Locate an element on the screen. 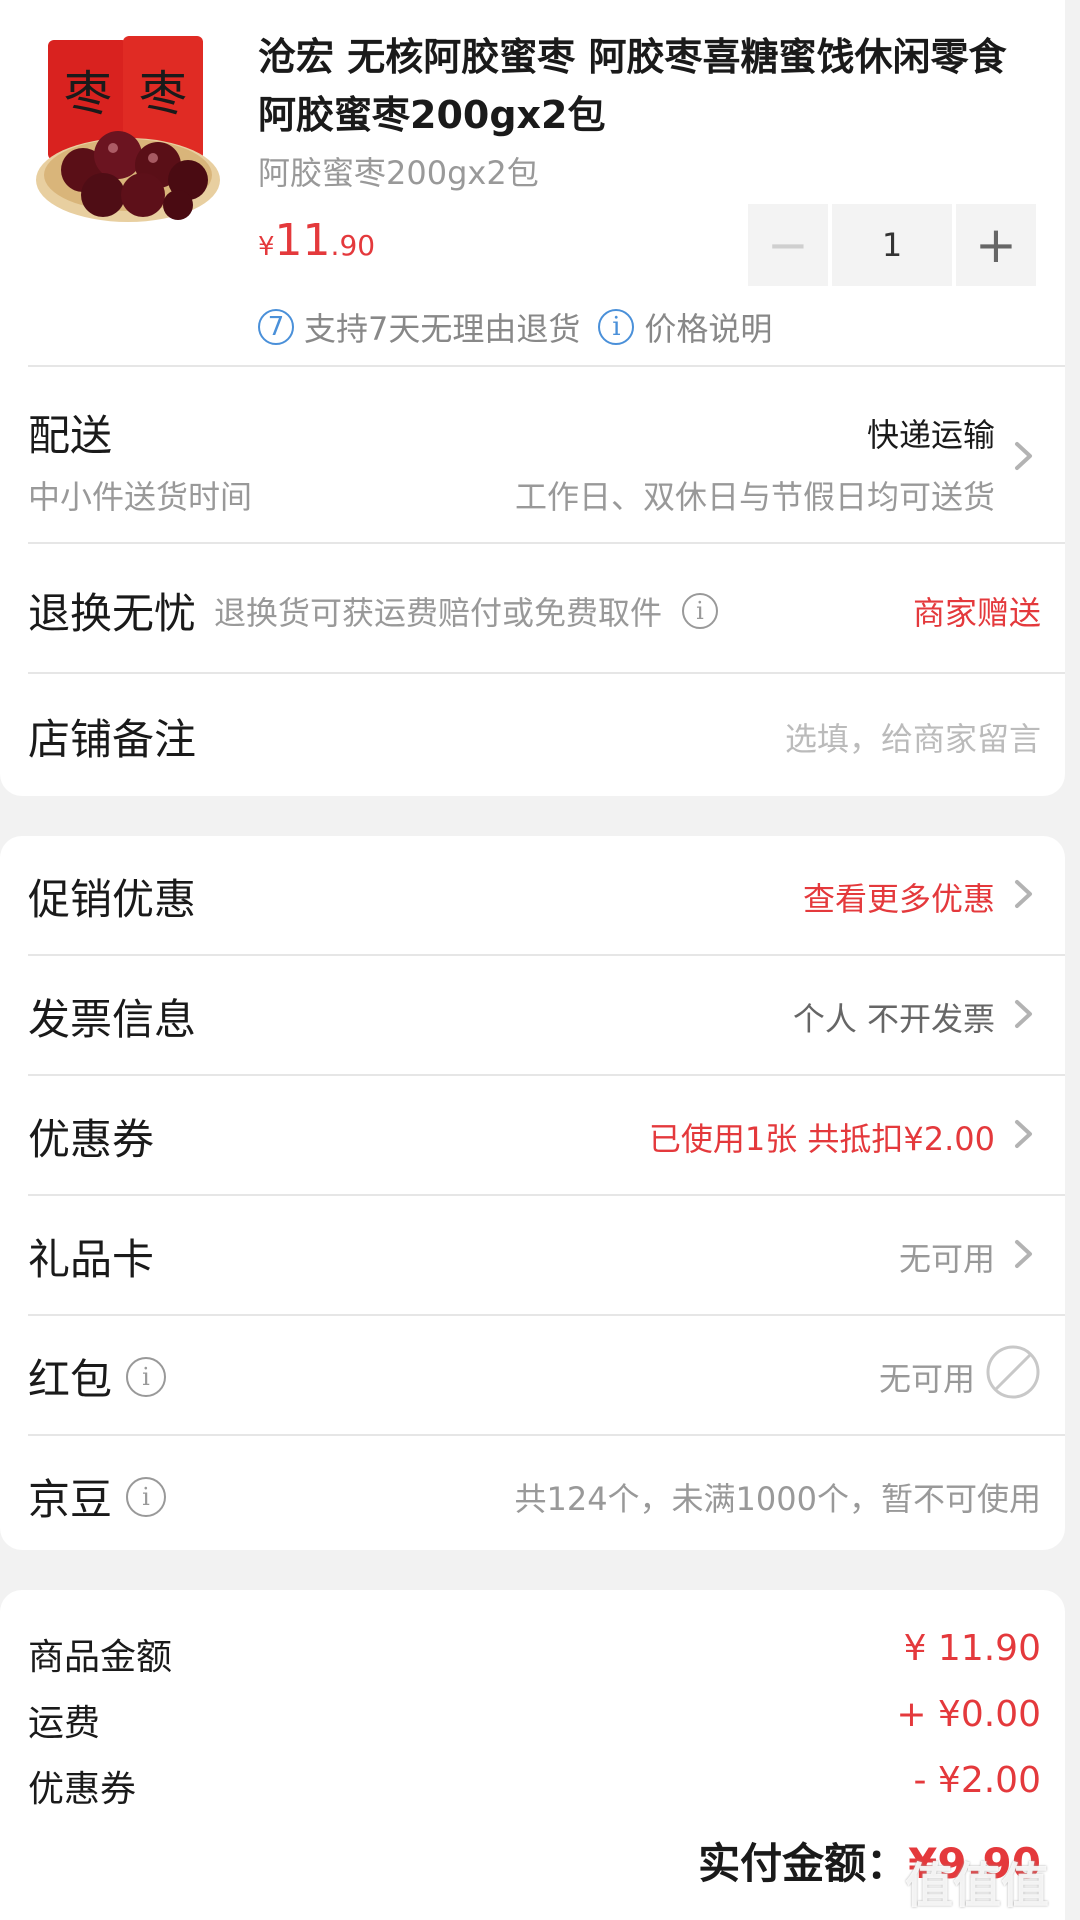  delivery-time-label: 中小件送货时间 is located at coordinates (140, 497).